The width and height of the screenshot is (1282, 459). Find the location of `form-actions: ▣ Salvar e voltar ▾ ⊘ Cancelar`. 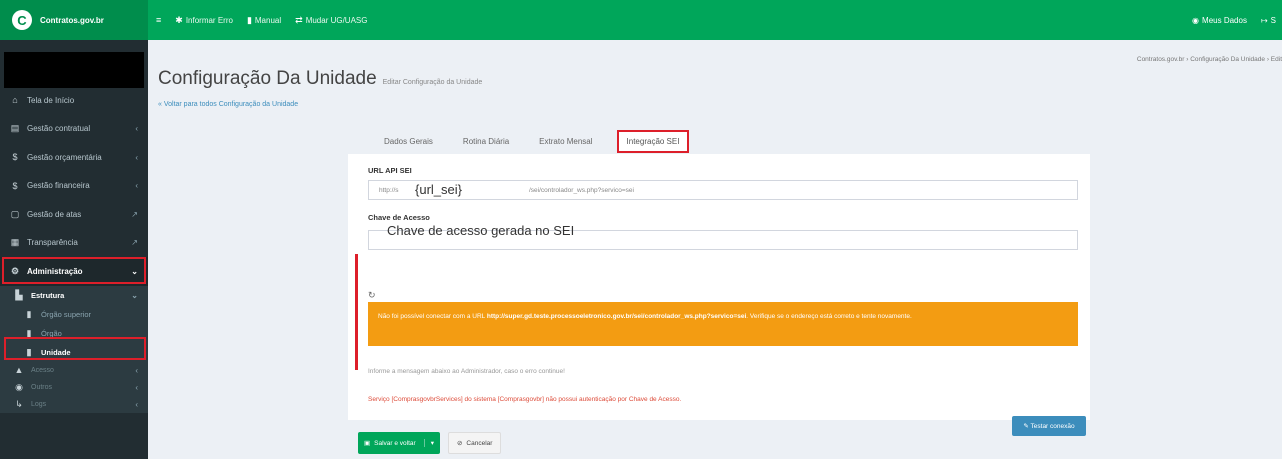

form-actions: ▣ Salvar e voltar ▾ ⊘ Cancelar is located at coordinates (430, 443).